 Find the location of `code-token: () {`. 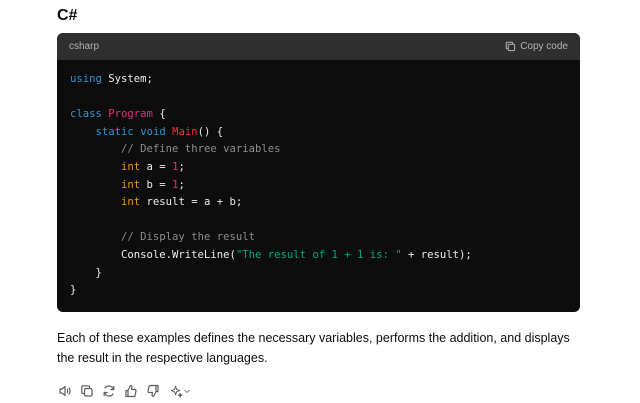

code-token: () { is located at coordinates (210, 131).